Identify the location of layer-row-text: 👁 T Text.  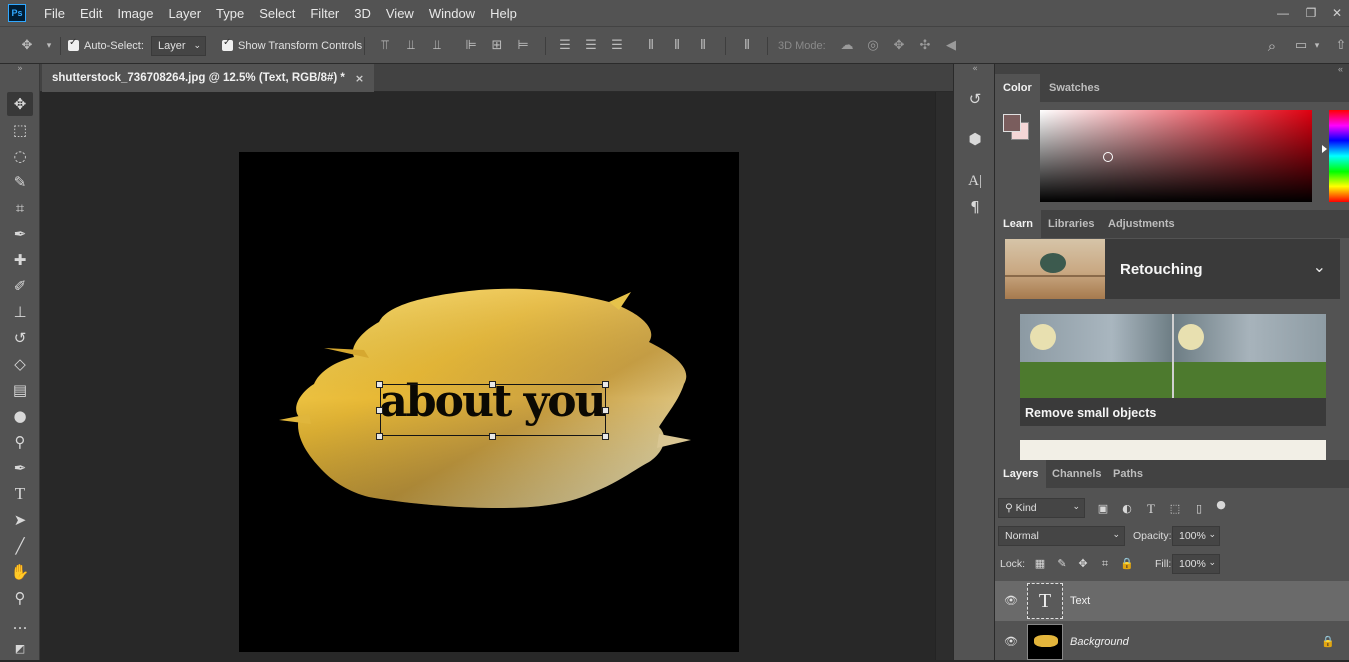
(1172, 601).